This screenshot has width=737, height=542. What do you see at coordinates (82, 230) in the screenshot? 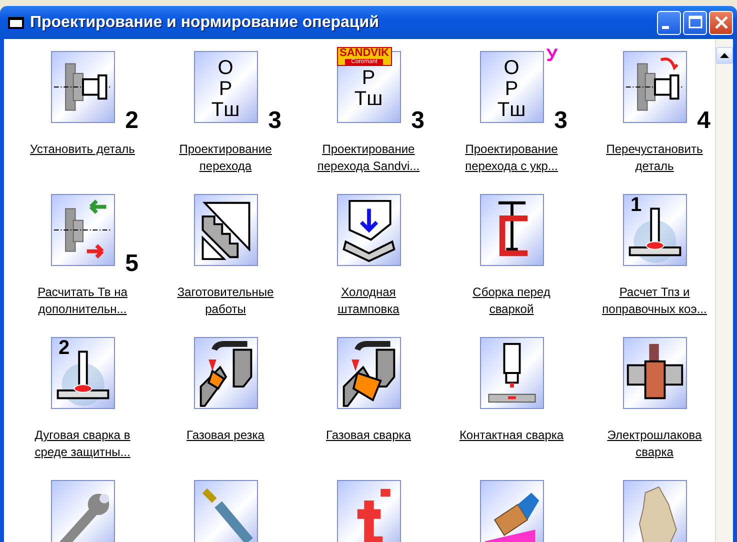
I see `arrows-icon` at bounding box center [82, 230].